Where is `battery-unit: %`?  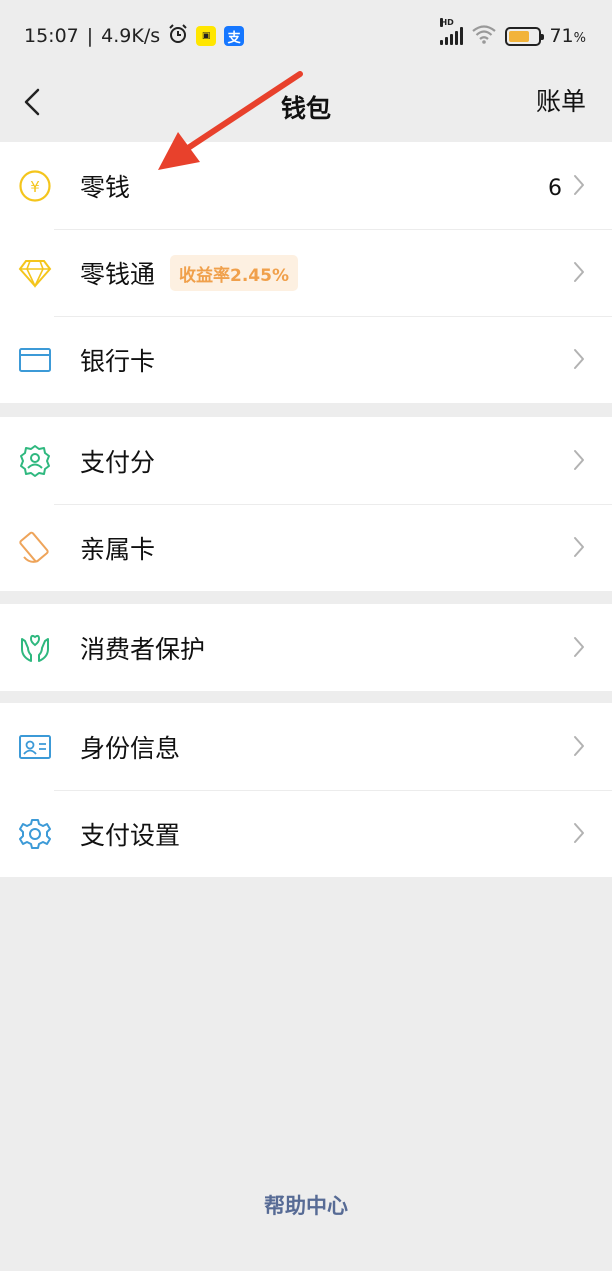
battery-unit: % is located at coordinates (579, 38).